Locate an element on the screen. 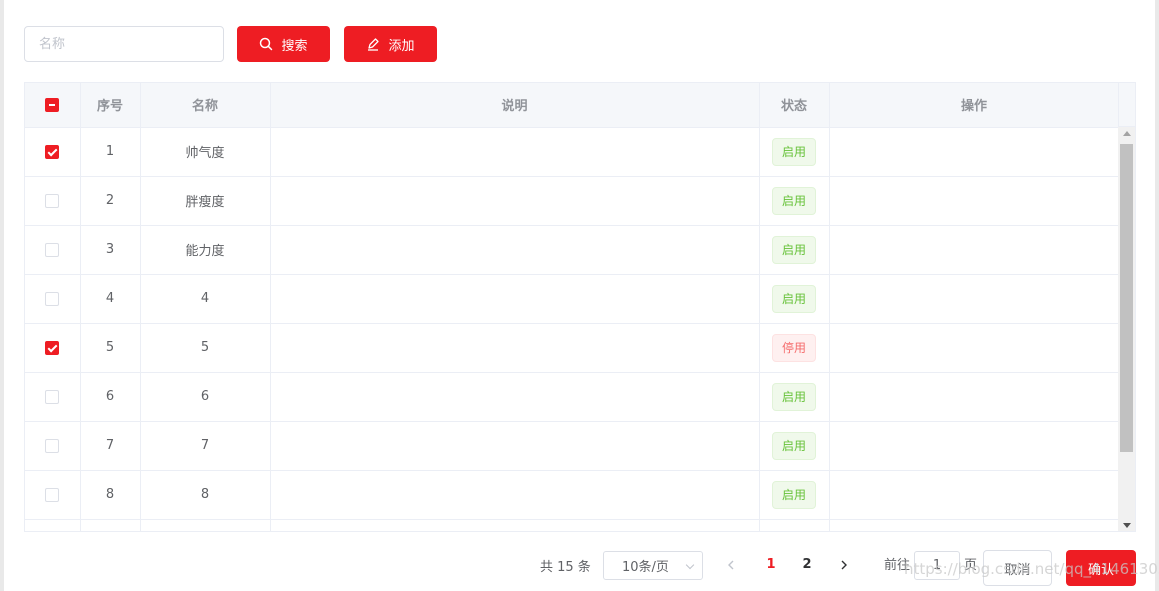  toolbar: 搜索 添加 is located at coordinates (230, 44).